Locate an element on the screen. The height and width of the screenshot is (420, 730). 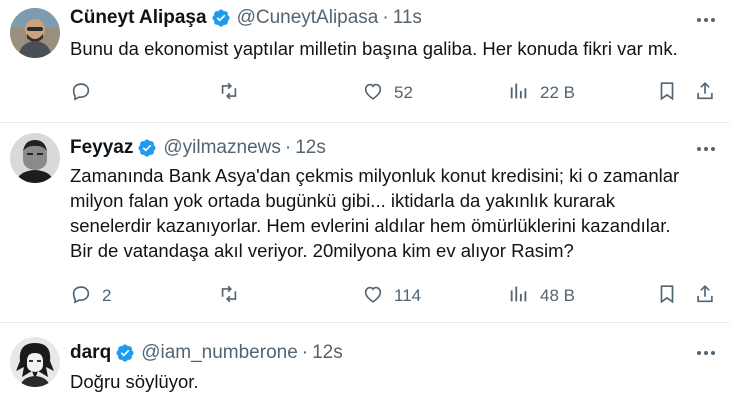
display-name: Cüneyt Alipaşa is located at coordinates (138, 18).